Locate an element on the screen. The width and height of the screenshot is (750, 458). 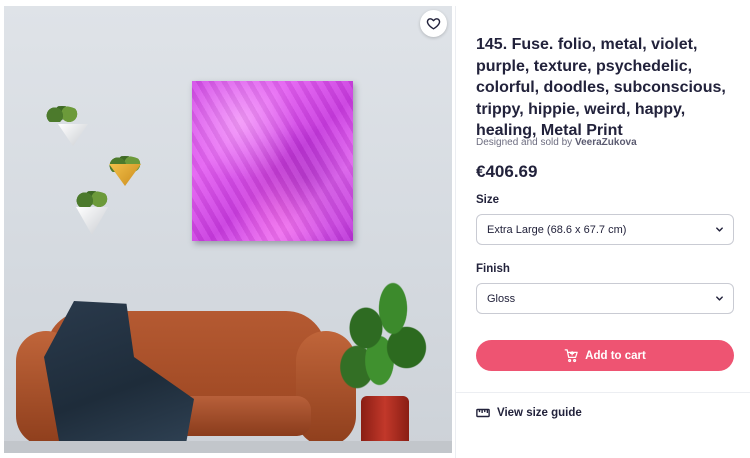
size-guide-label: View size guide is located at coordinates (539, 413).